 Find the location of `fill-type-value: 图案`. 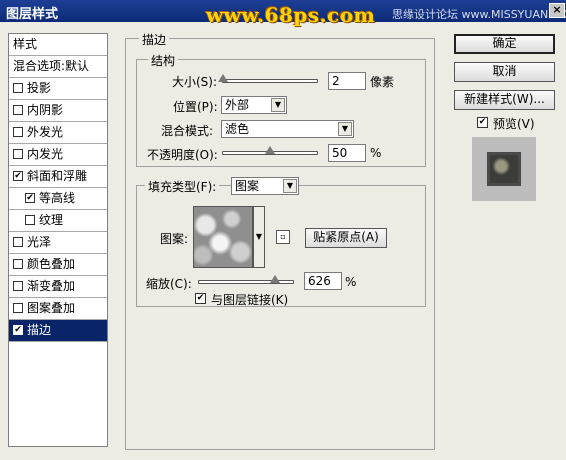

fill-type-value: 图案 is located at coordinates (247, 186).